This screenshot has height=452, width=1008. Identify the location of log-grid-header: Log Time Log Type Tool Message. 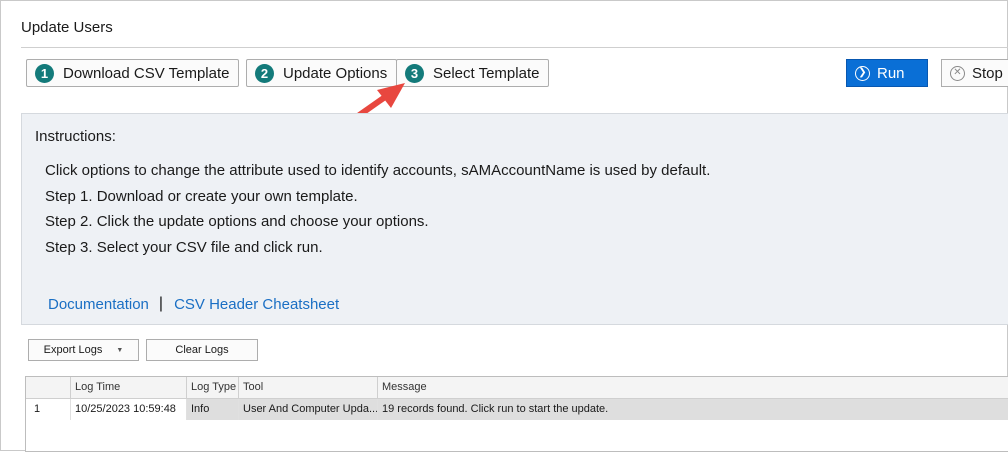
(517, 388).